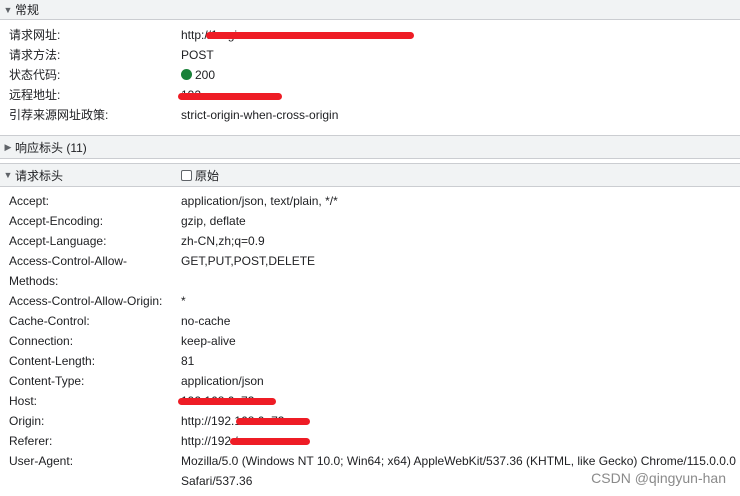 The height and width of the screenshot is (496, 740). I want to click on csdn-watermark: CSDN @qingyun-han, so click(658, 478).